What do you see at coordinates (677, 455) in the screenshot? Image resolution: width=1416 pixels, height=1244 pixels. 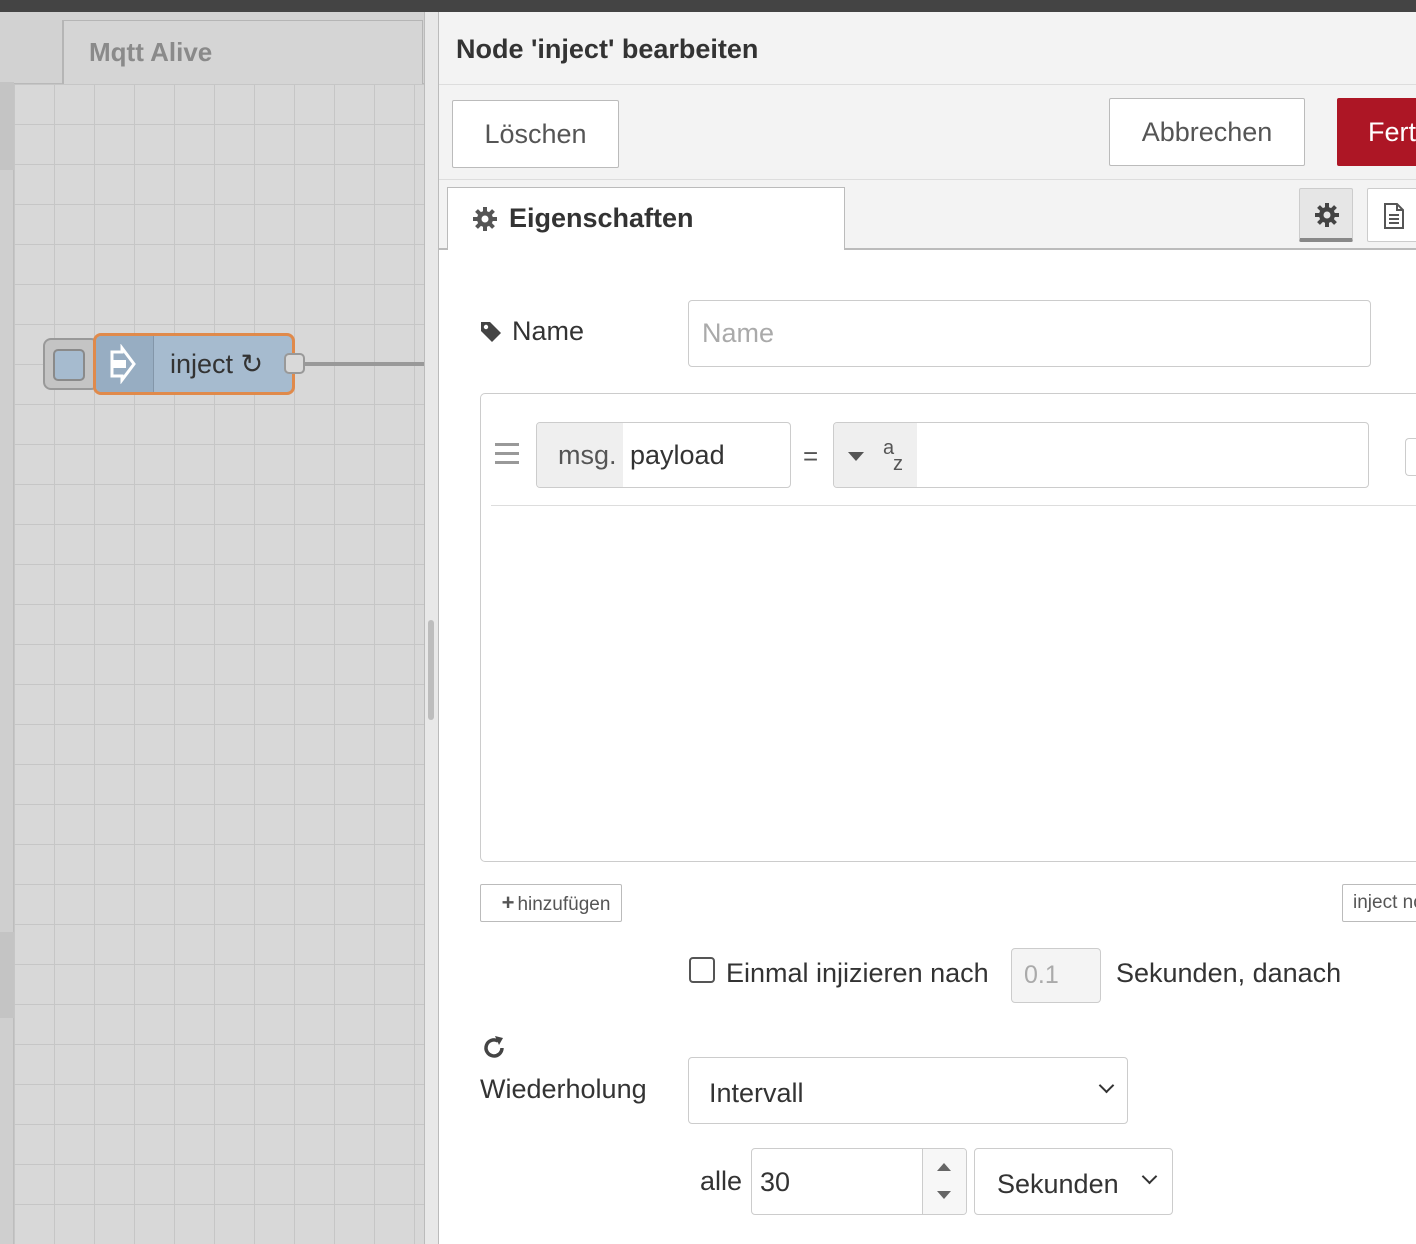 I see `msg-property-value: payload` at bounding box center [677, 455].